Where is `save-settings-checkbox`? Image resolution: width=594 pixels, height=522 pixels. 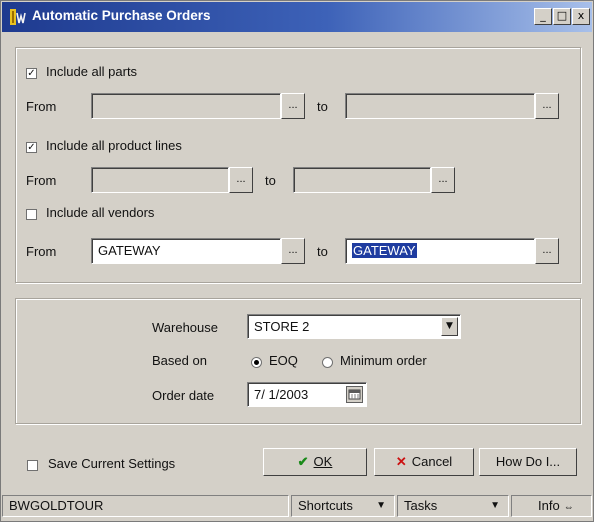
save-settings-checkbox is located at coordinates (32, 465).